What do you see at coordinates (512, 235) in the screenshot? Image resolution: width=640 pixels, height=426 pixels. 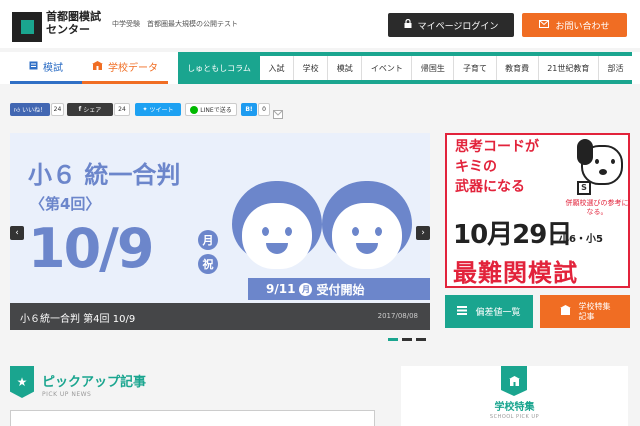 I see `ad-date: 10月29日` at bounding box center [512, 235].